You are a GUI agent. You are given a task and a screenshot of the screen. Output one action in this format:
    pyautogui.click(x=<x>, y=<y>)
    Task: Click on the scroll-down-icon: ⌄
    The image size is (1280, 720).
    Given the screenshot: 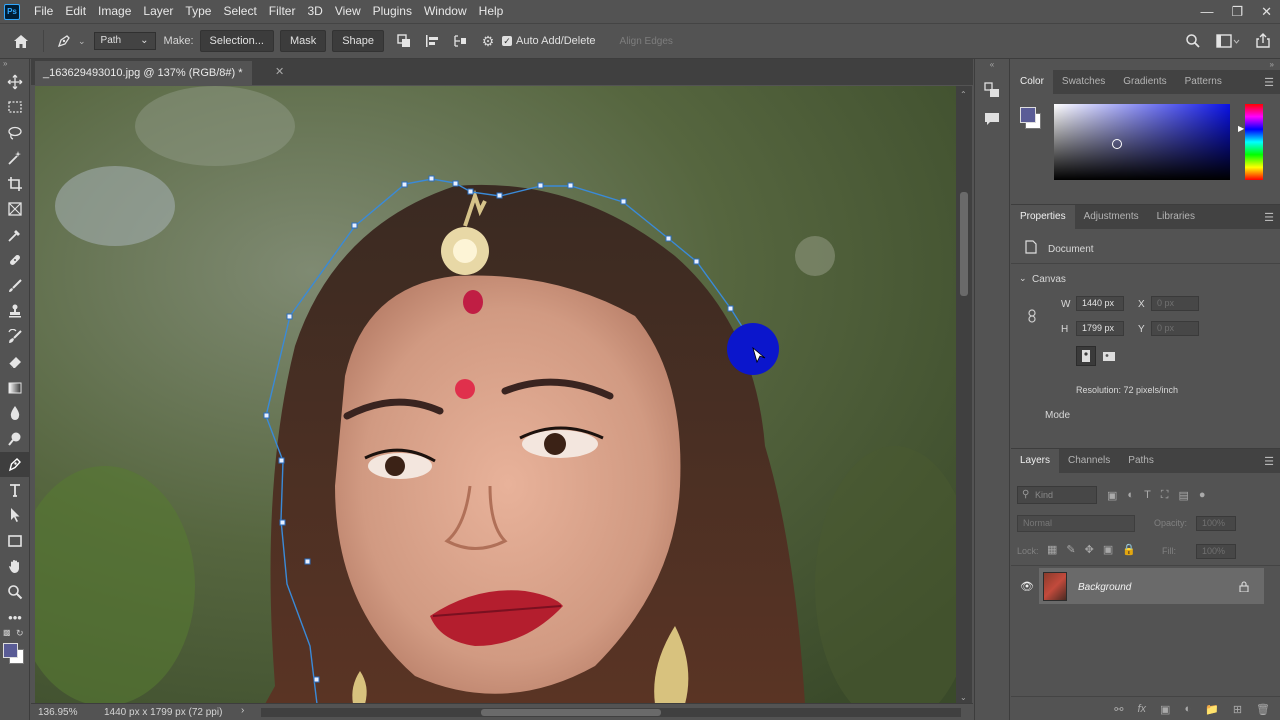 What is the action you would take?
    pyautogui.click(x=963, y=697)
    